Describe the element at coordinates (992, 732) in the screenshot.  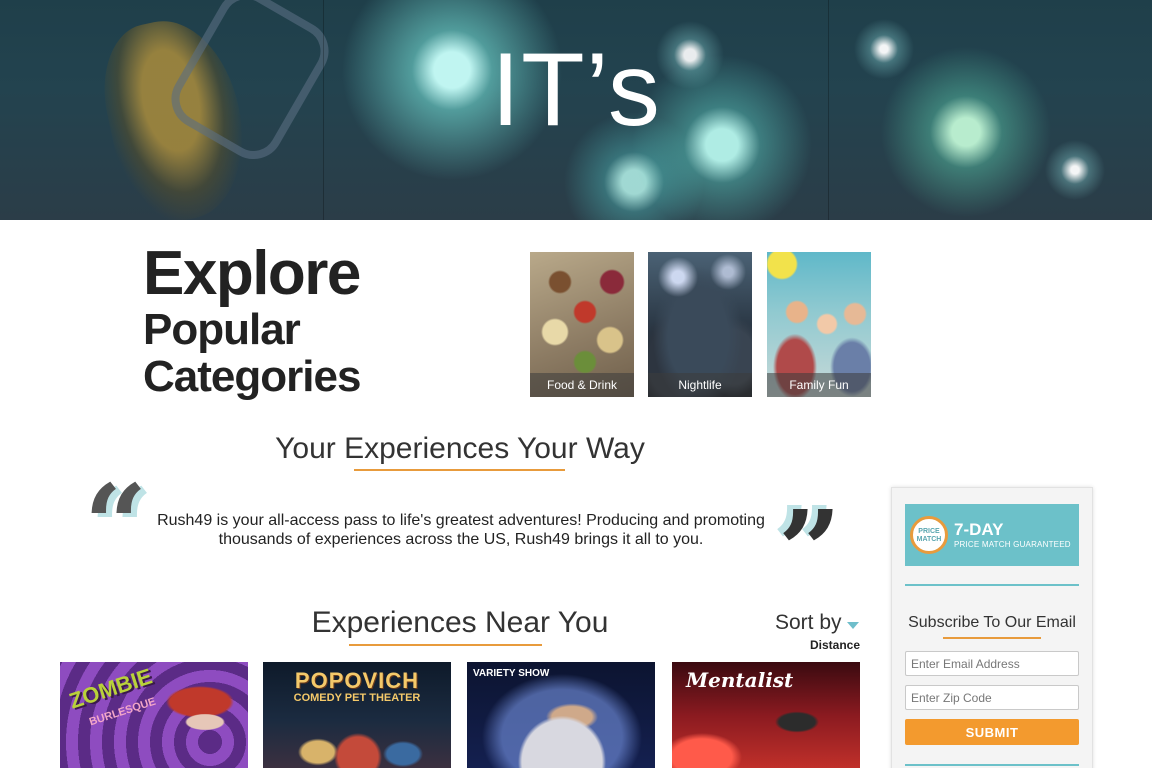
I see `submit-button: SUBMIT` at that location.